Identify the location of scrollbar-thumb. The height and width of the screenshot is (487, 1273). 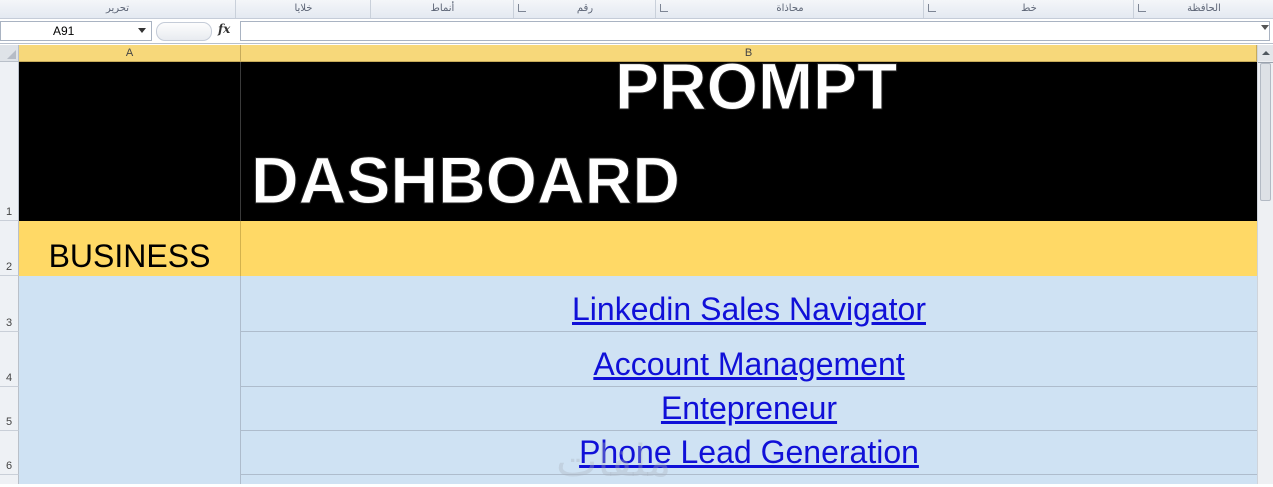
(1265, 132).